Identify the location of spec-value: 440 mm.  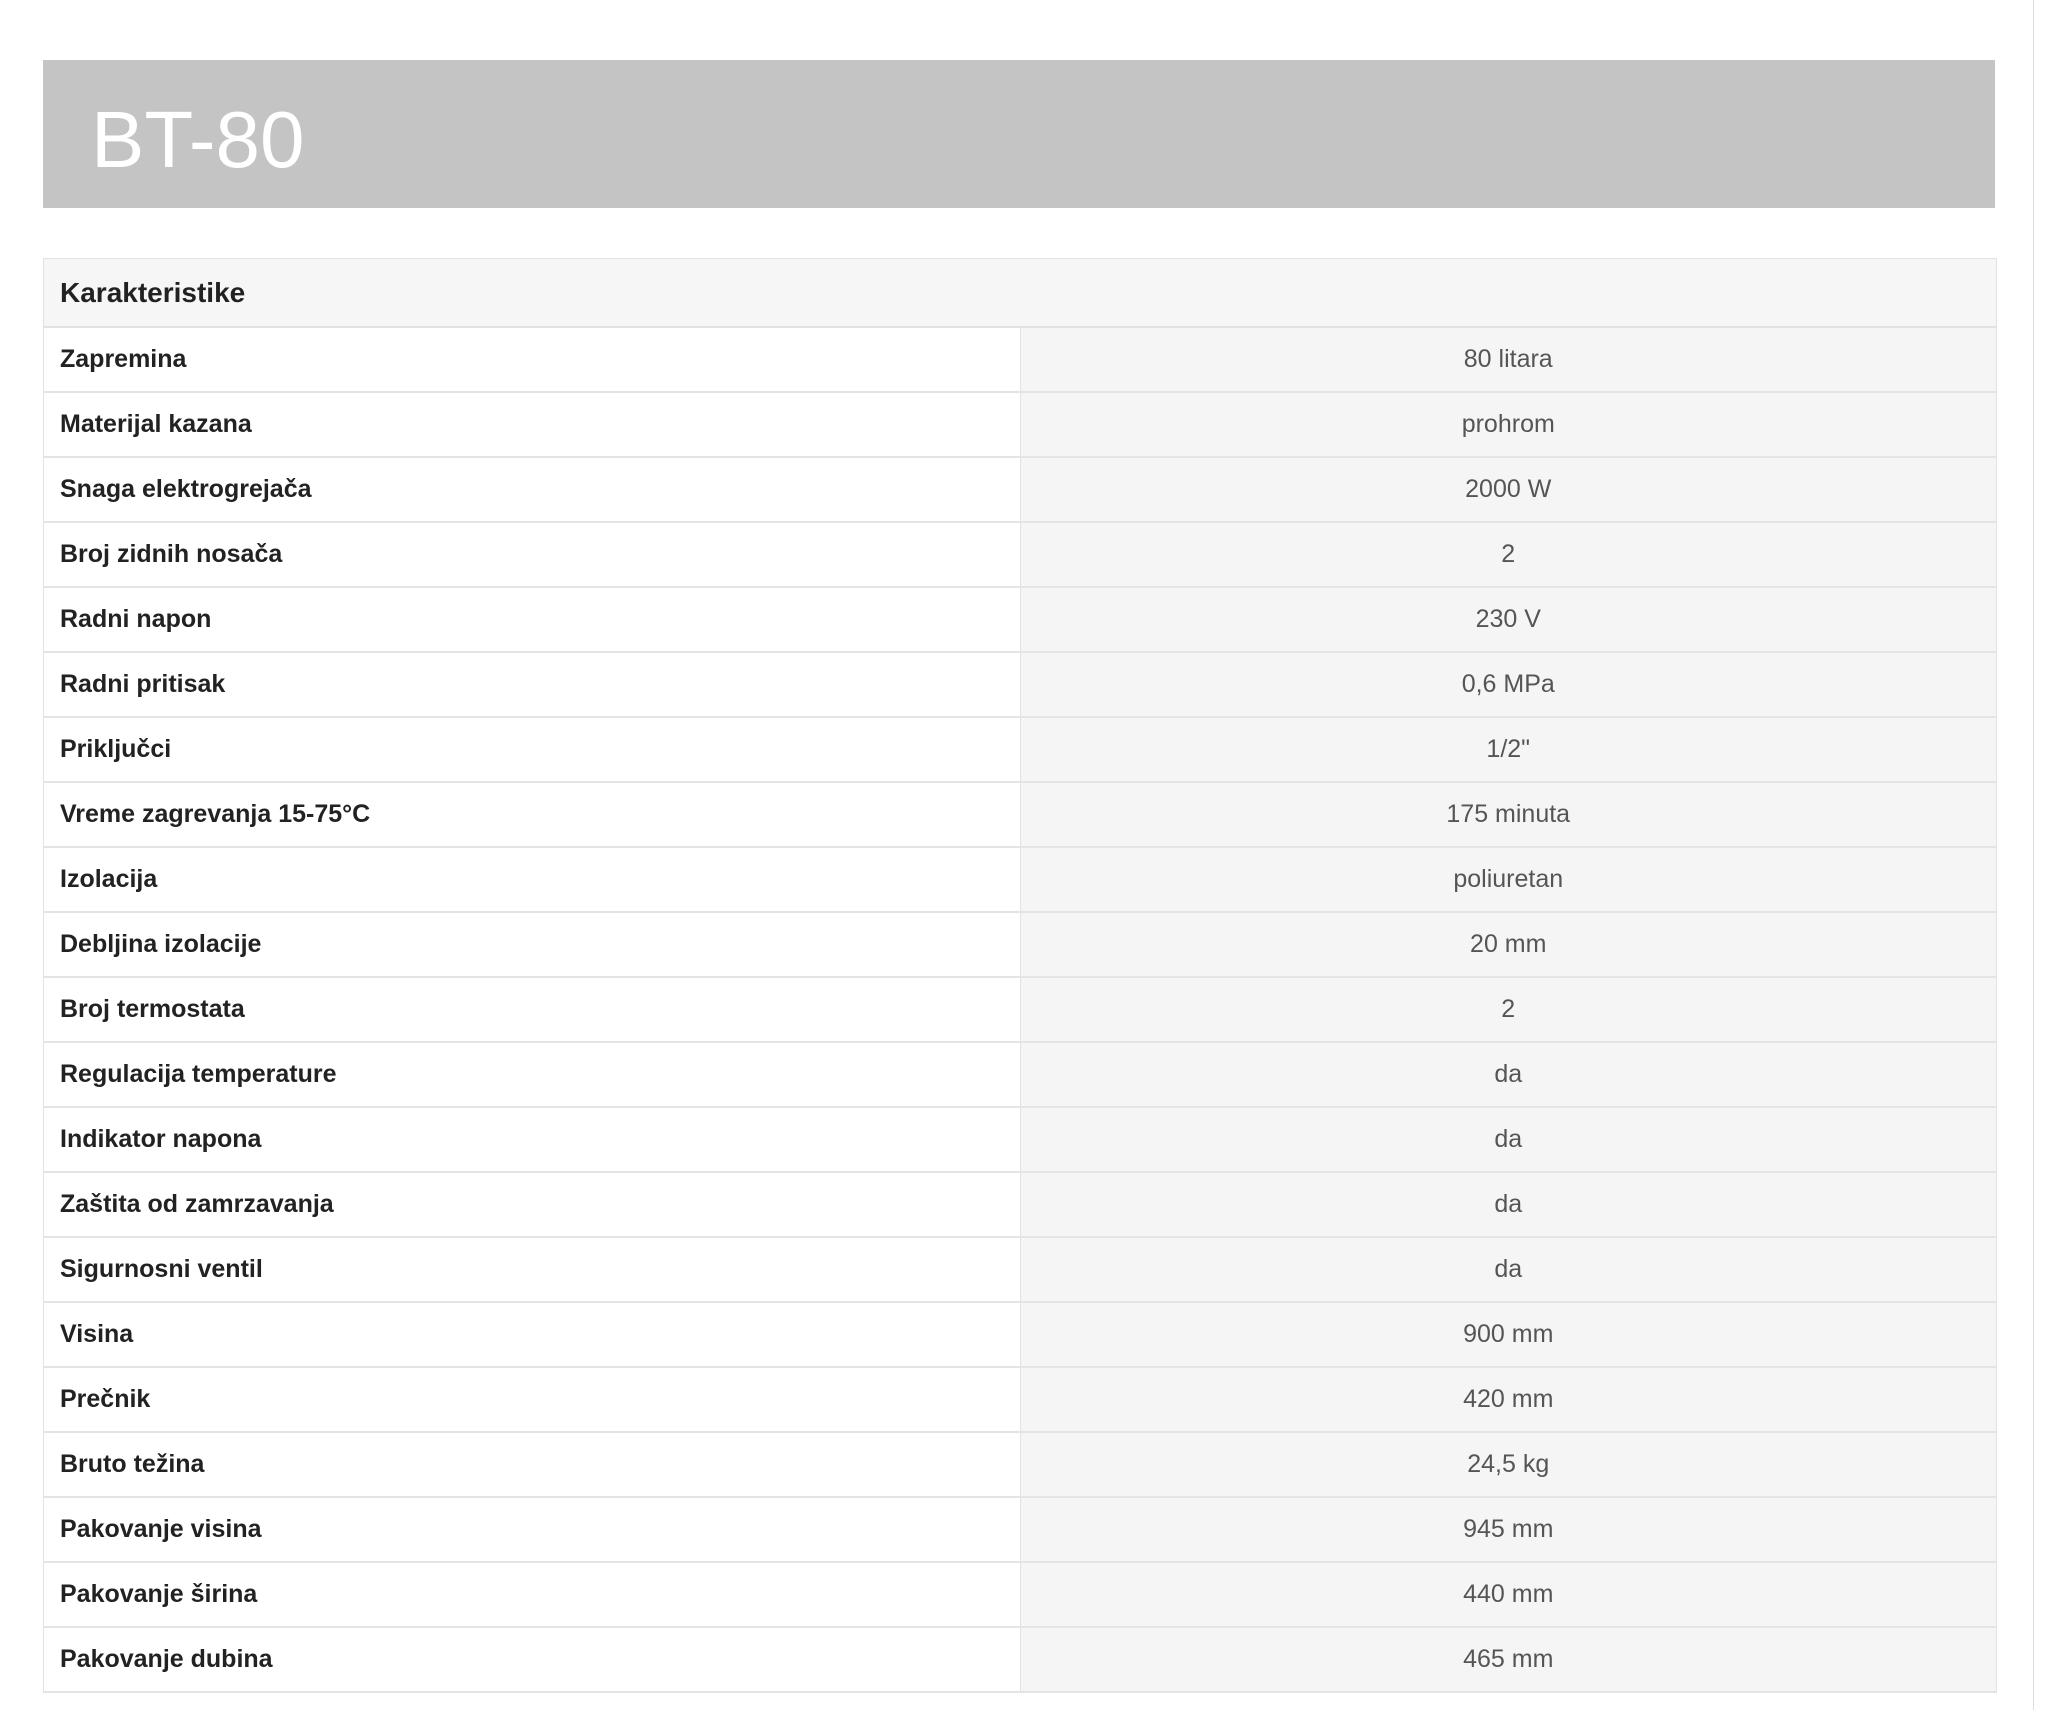
(1508, 1595).